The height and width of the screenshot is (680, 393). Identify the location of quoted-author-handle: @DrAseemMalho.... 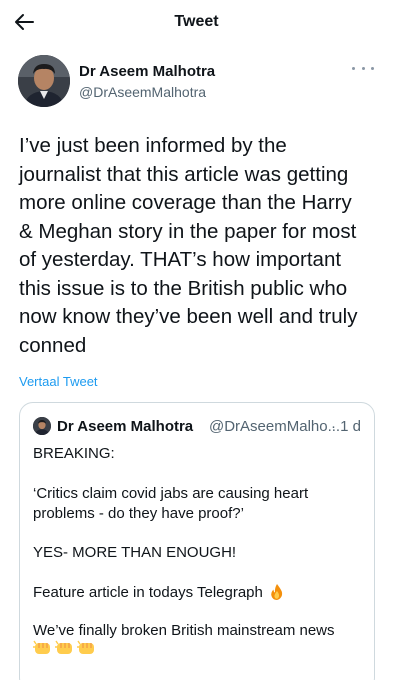
(275, 426).